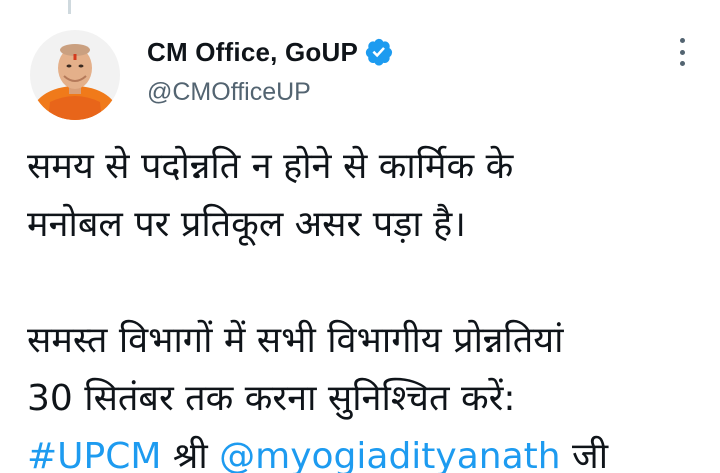 The width and height of the screenshot is (720, 473). Describe the element at coordinates (389, 454) in the screenshot. I see `mention-link: @myogiadityanath` at that location.